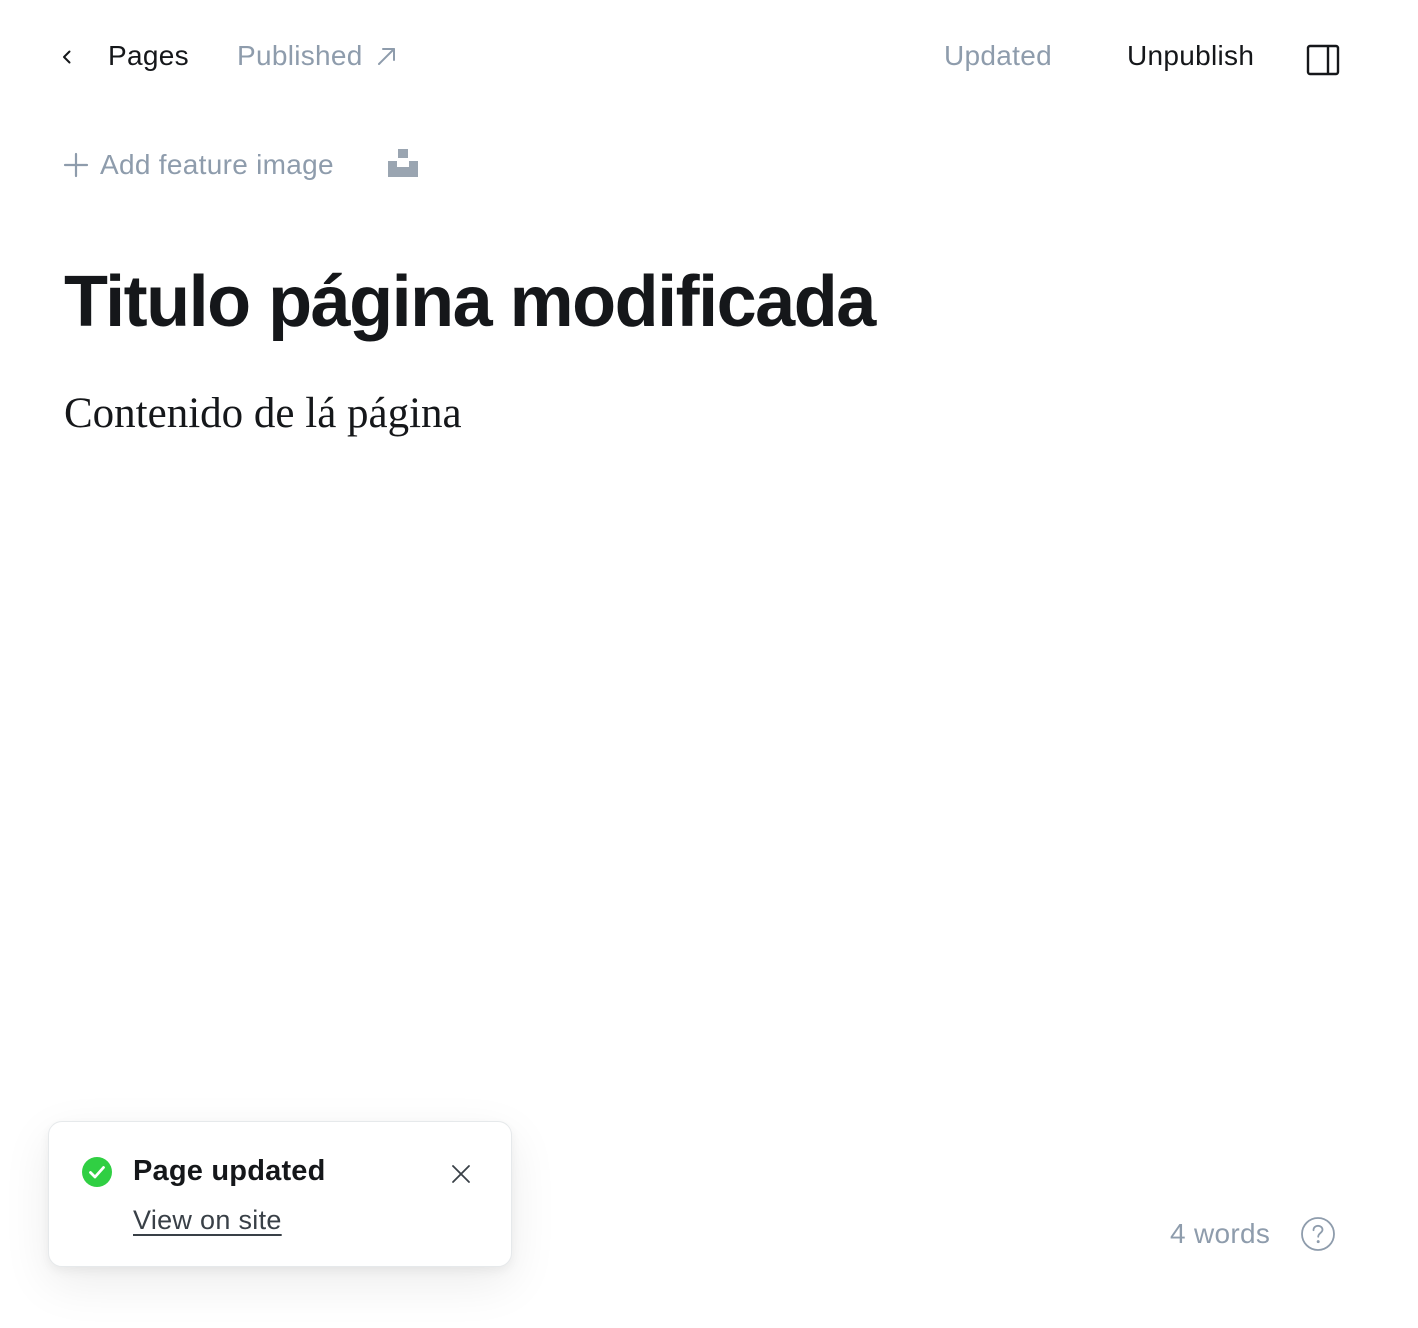  What do you see at coordinates (1190, 56) in the screenshot?
I see `unpublish-button: Unpublish` at bounding box center [1190, 56].